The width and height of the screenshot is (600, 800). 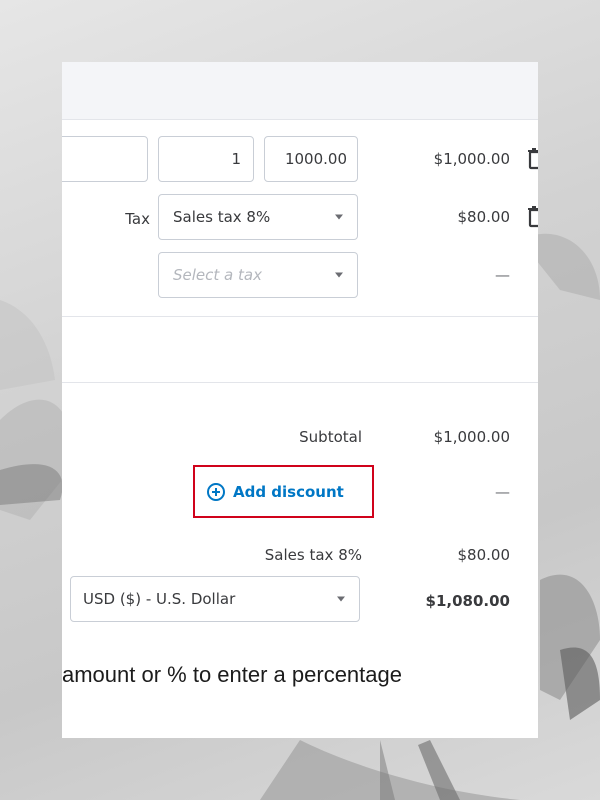 I want to click on total-value: $1,080.00, so click(x=467, y=601).